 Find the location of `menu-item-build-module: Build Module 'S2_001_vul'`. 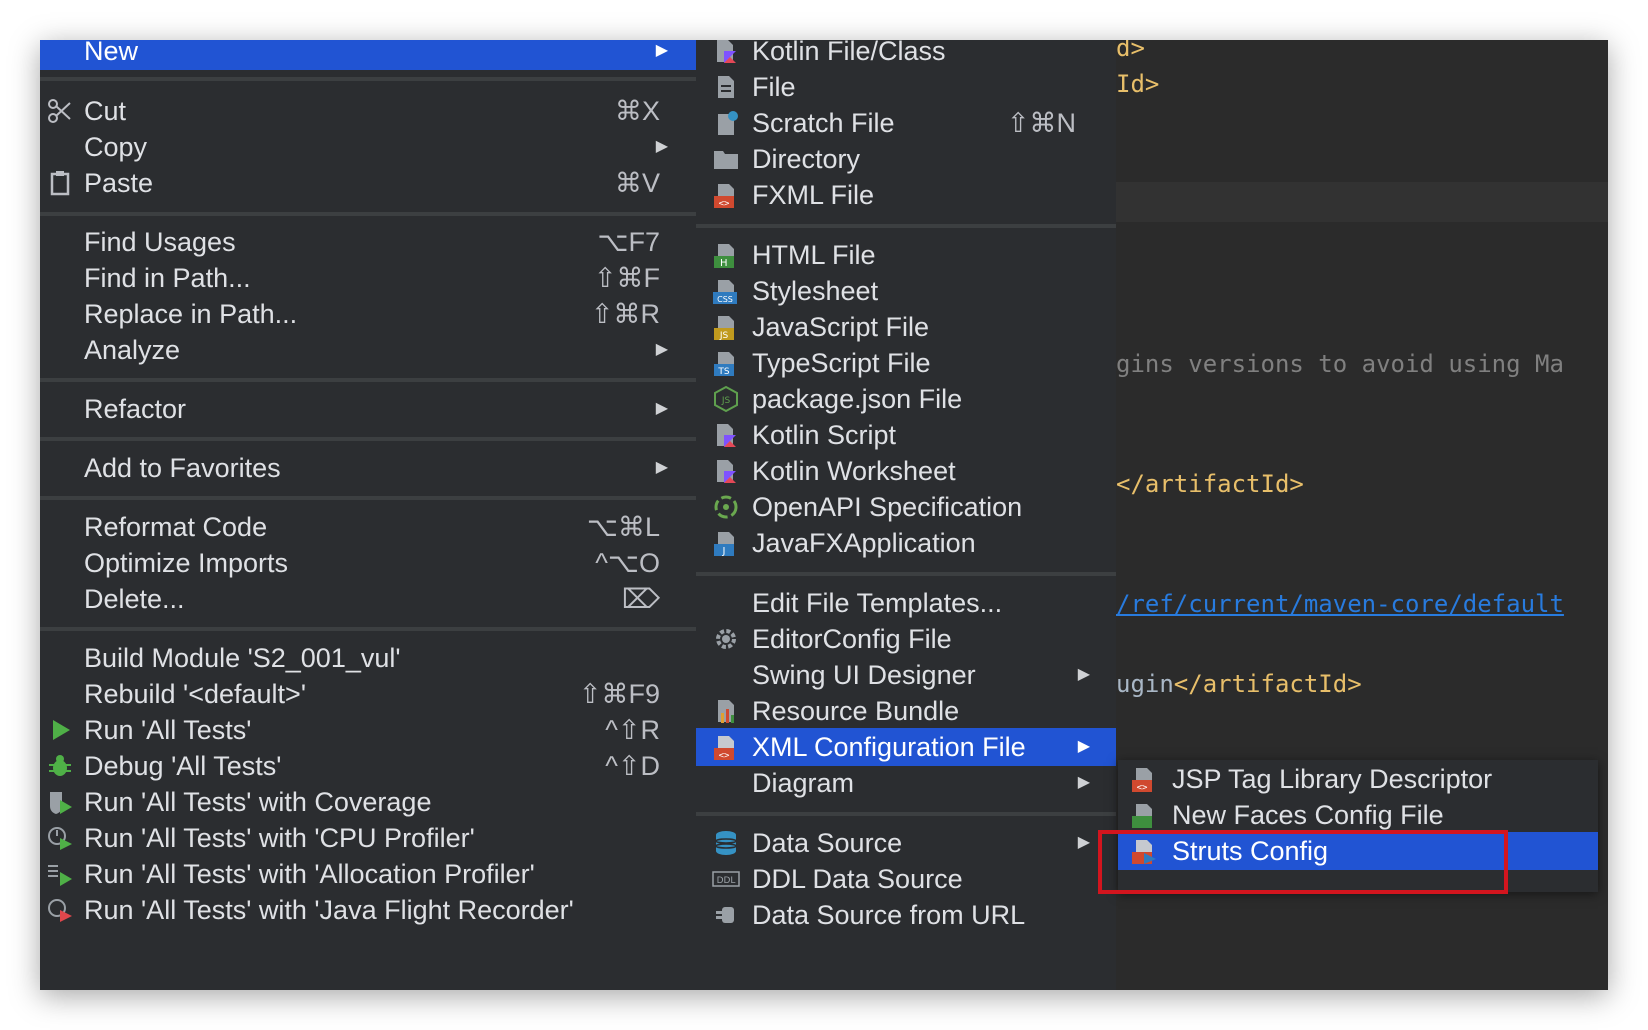

menu-item-build-module: Build Module 'S2_001_vul' is located at coordinates (368, 658).